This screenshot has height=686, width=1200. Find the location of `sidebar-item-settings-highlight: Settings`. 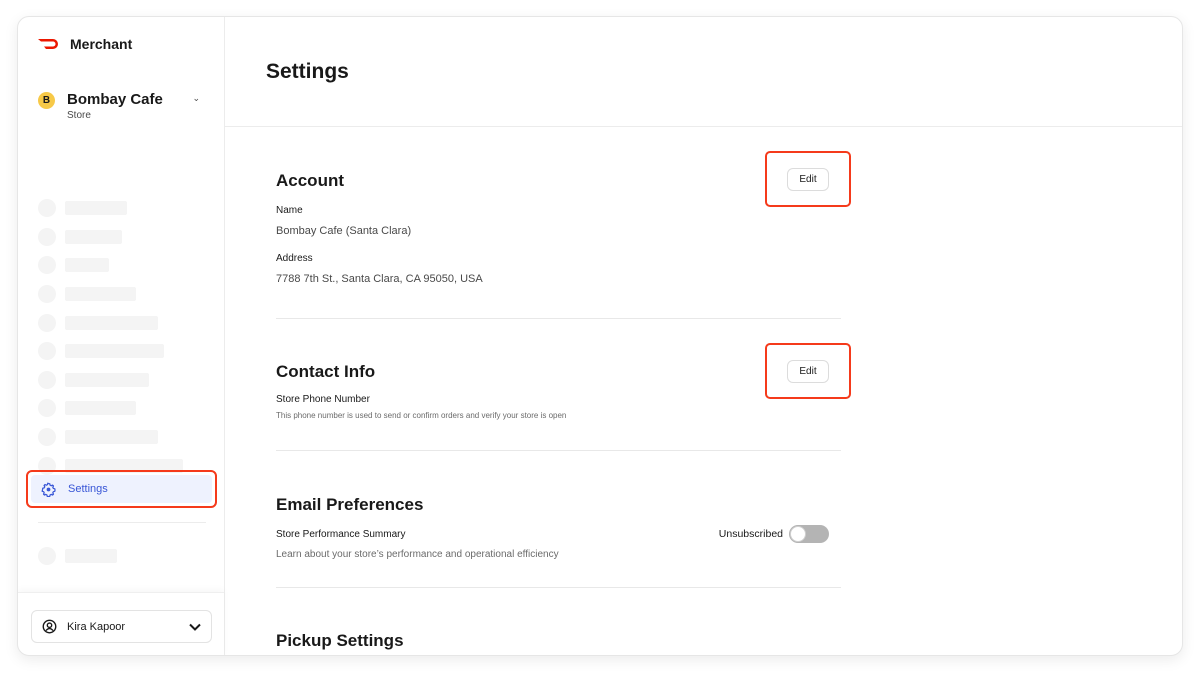

sidebar-item-settings-highlight: Settings is located at coordinates (121, 489).